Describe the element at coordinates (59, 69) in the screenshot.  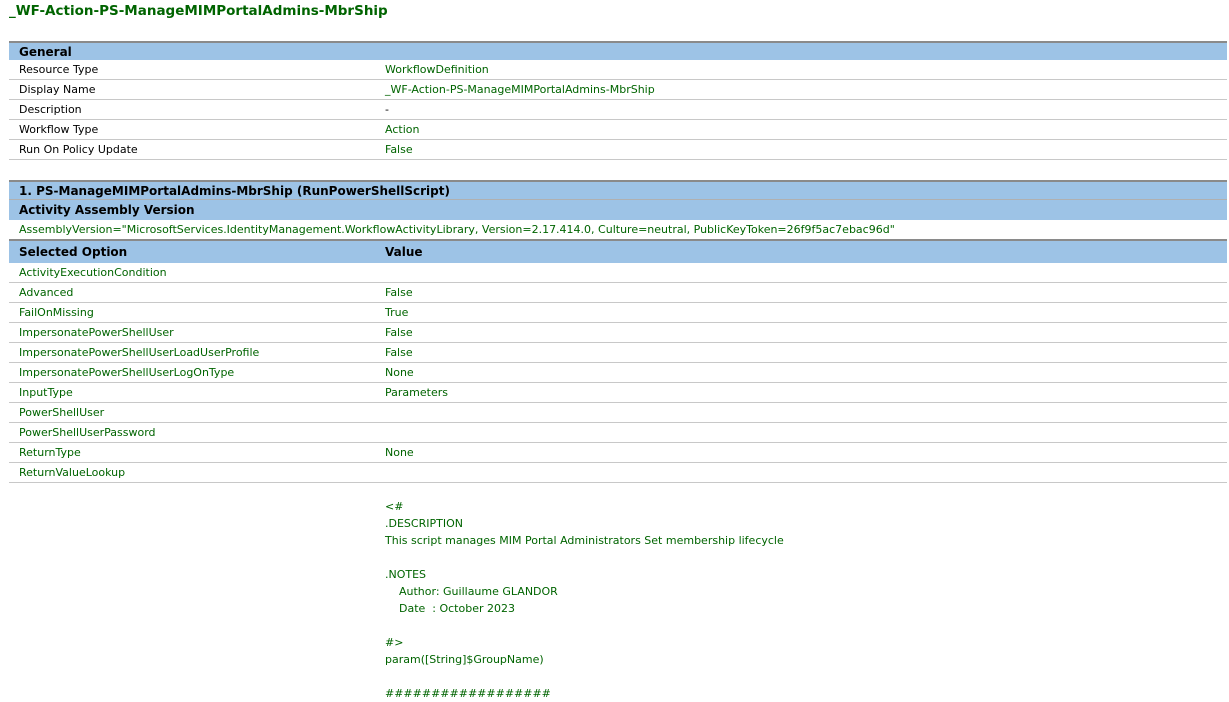
I see `row-label: Resource Type` at that location.